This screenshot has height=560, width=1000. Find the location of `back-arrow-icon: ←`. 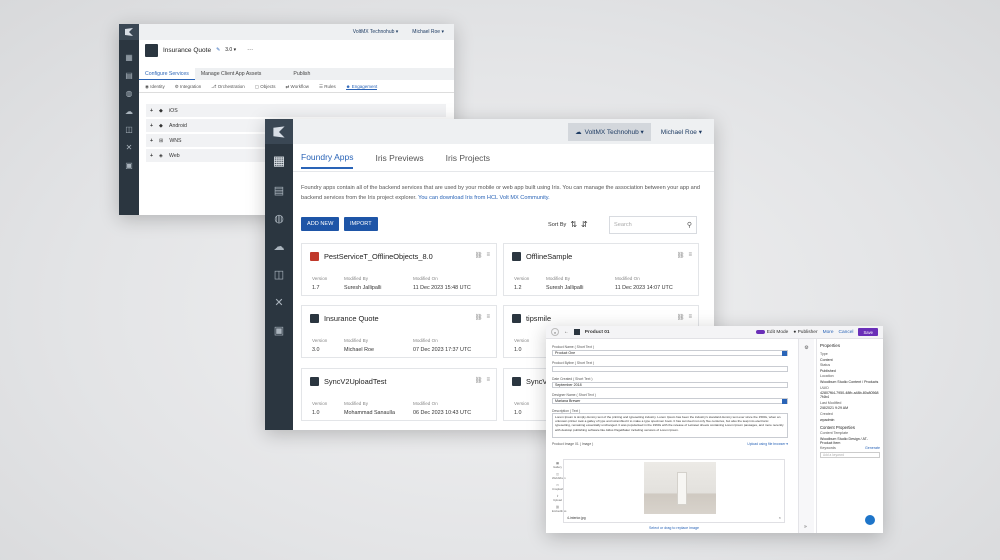

back-arrow-icon: ← is located at coordinates (566, 332).